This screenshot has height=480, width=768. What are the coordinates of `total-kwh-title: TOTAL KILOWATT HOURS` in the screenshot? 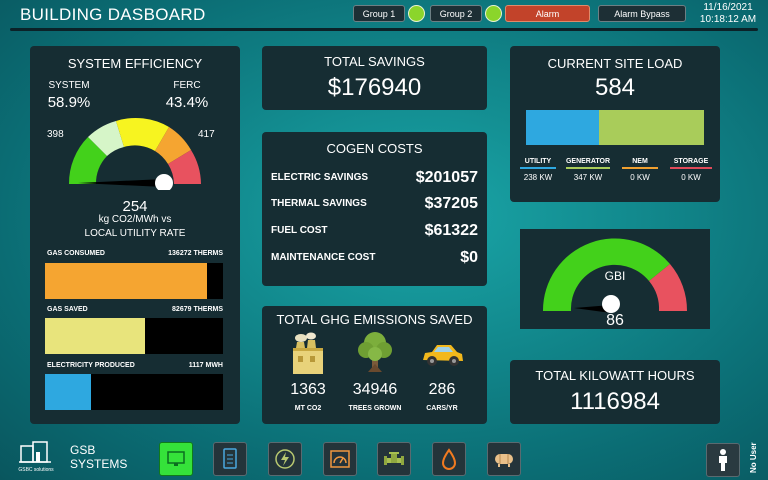 It's located at (615, 375).